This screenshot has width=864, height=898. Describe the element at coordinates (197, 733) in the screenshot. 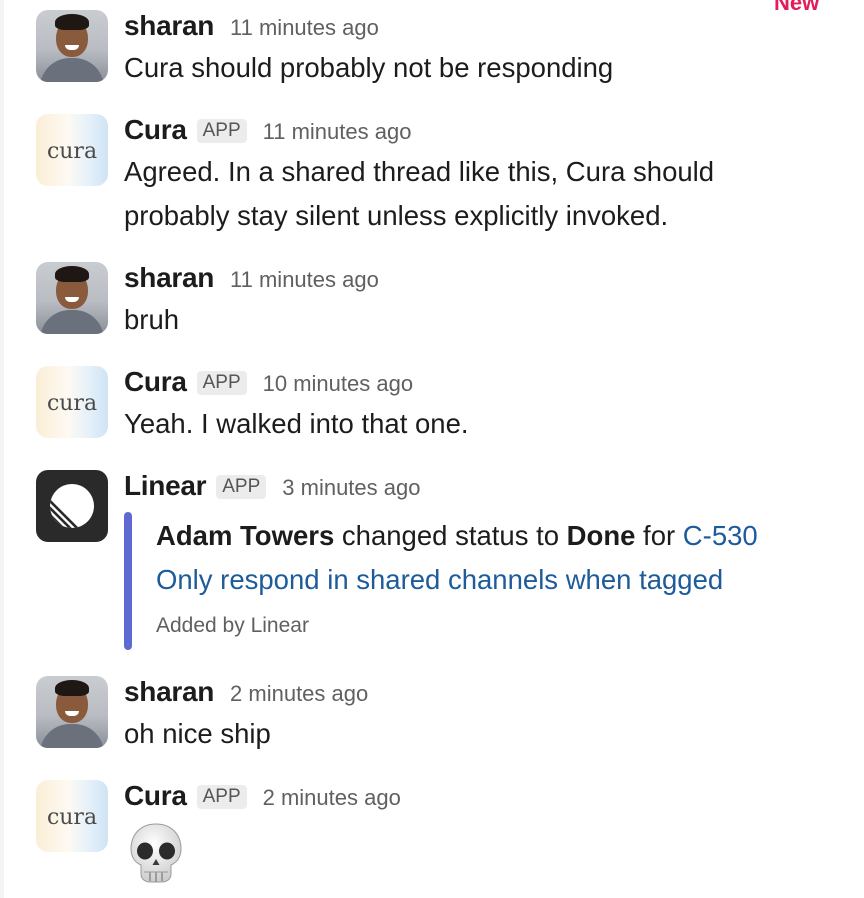

I see `message-text: oh nice ship` at that location.